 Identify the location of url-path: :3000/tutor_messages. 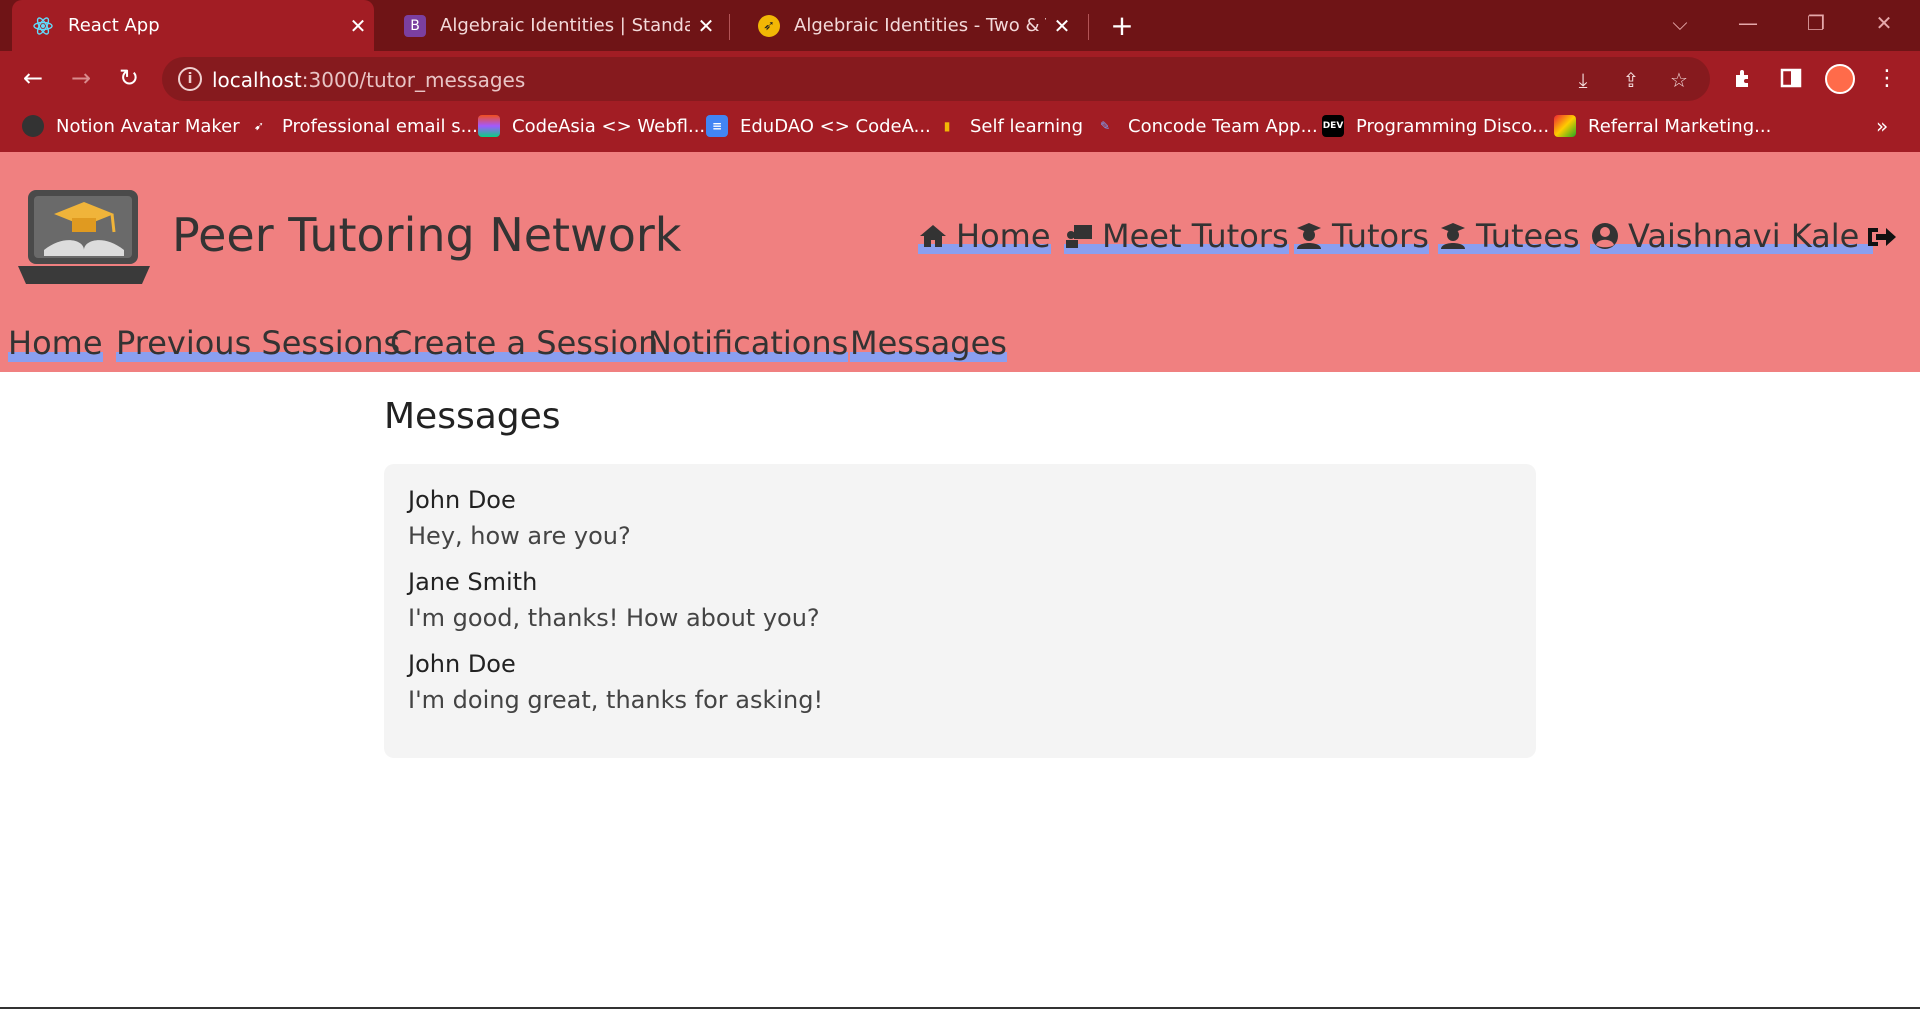
(413, 80).